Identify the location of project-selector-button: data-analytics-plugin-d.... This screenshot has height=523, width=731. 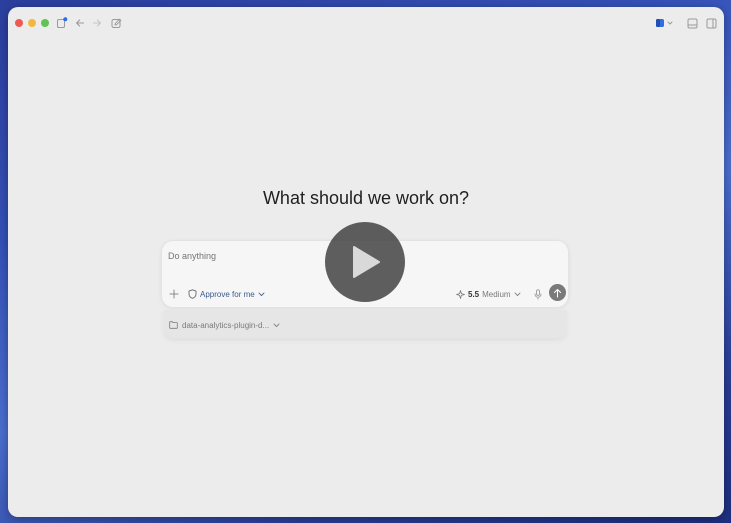
(224, 325).